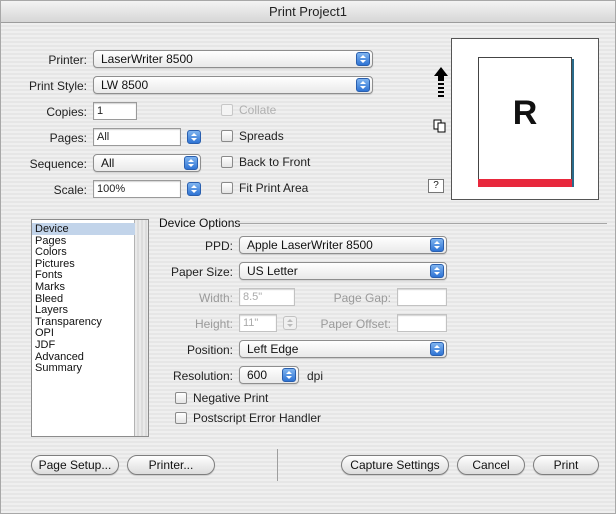  Describe the element at coordinates (422, 297) in the screenshot. I see `page-gap-field` at that location.